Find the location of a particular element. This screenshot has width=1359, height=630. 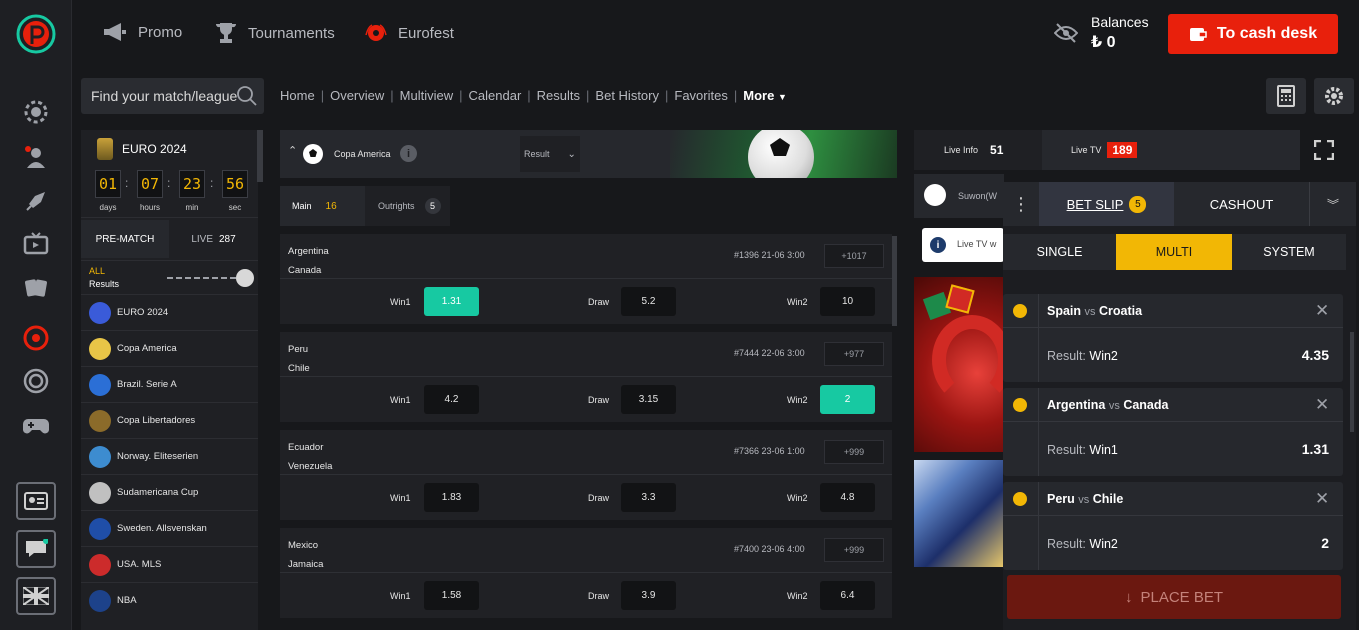

tv-games-icon is located at coordinates (36, 244).